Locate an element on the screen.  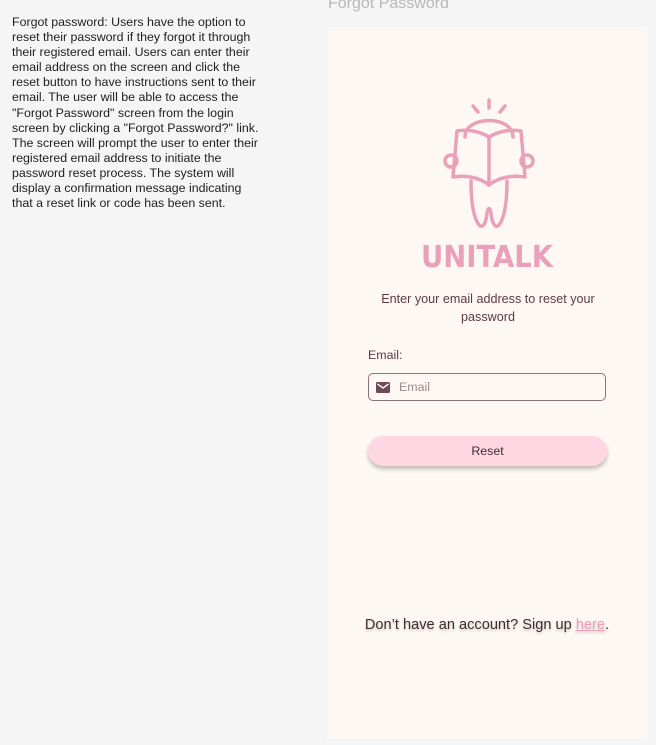
email-field is located at coordinates (487, 387).